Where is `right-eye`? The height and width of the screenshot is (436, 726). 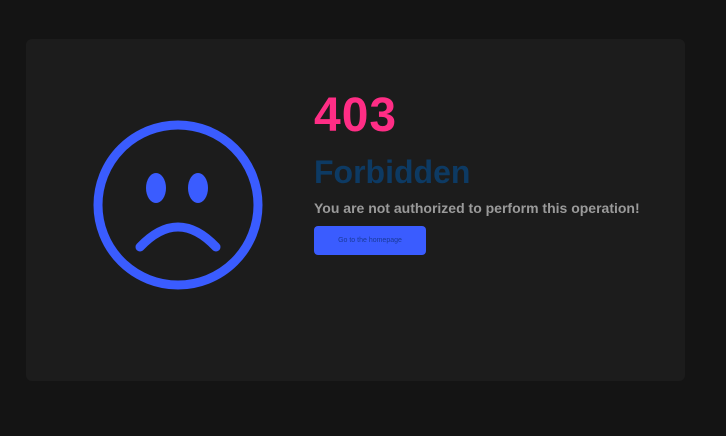
right-eye is located at coordinates (198, 188).